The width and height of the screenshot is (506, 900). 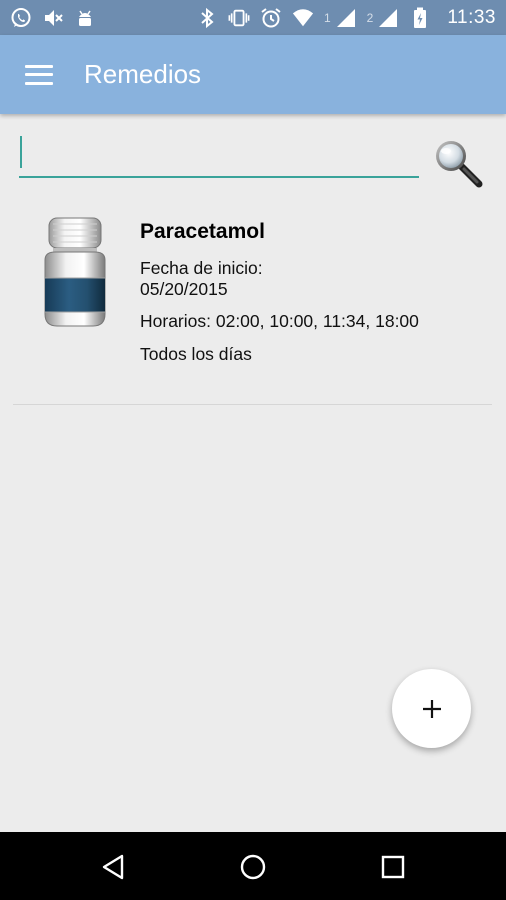 What do you see at coordinates (113, 867) in the screenshot?
I see `back-icon` at bounding box center [113, 867].